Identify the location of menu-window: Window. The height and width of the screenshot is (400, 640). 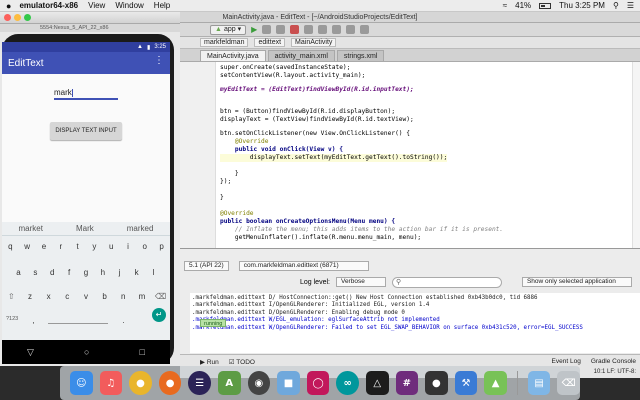
(129, 5).